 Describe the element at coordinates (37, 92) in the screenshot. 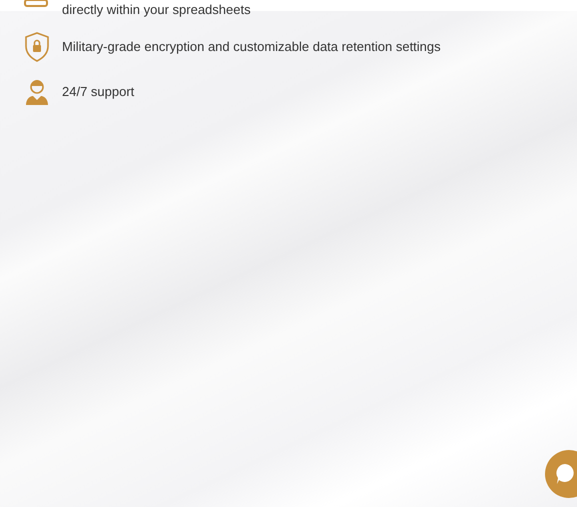

I see `support-agent-icon` at that location.